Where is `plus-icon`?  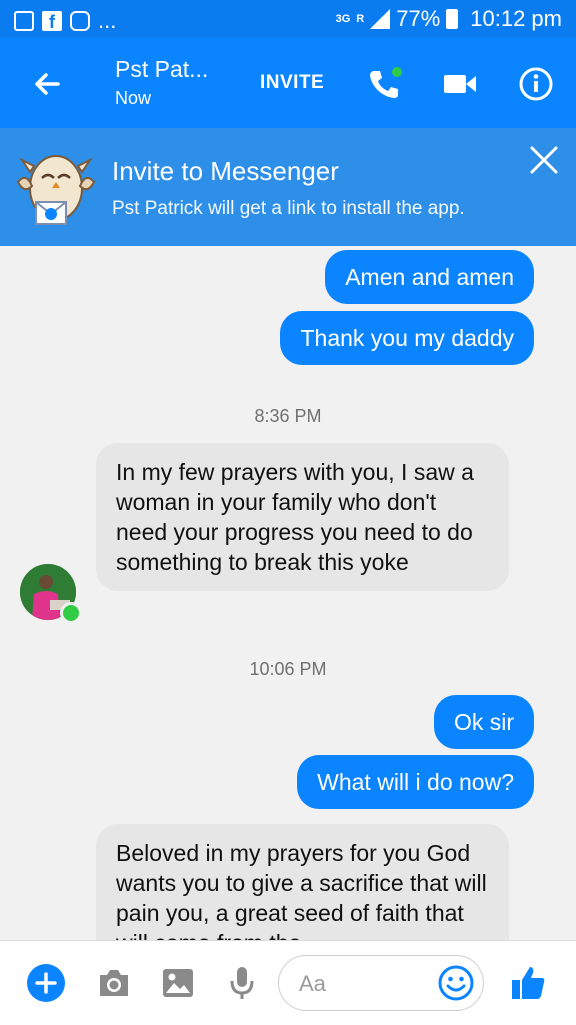 plus-icon is located at coordinates (46, 983).